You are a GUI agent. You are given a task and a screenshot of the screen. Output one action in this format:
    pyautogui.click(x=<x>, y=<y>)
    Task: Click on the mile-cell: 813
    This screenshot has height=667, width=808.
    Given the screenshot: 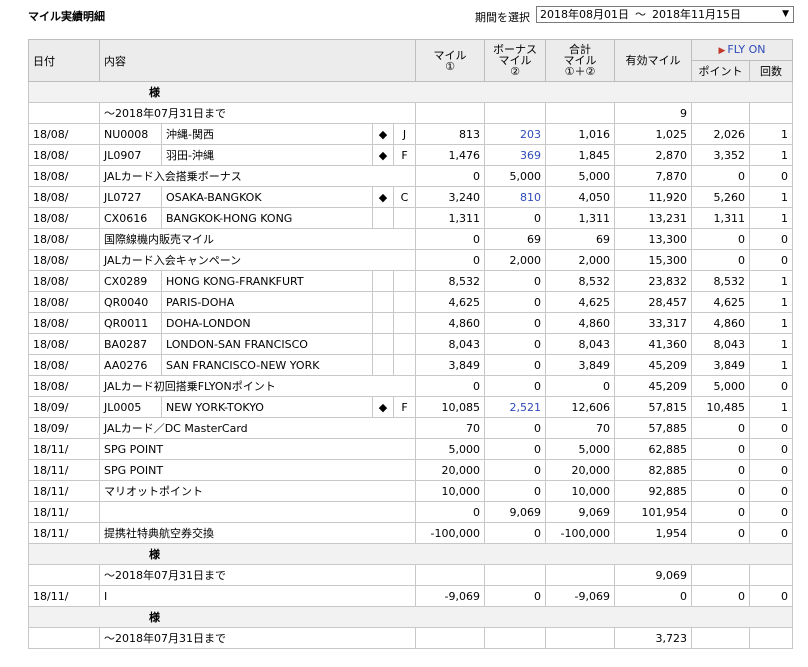 What is the action you would take?
    pyautogui.click(x=450, y=134)
    